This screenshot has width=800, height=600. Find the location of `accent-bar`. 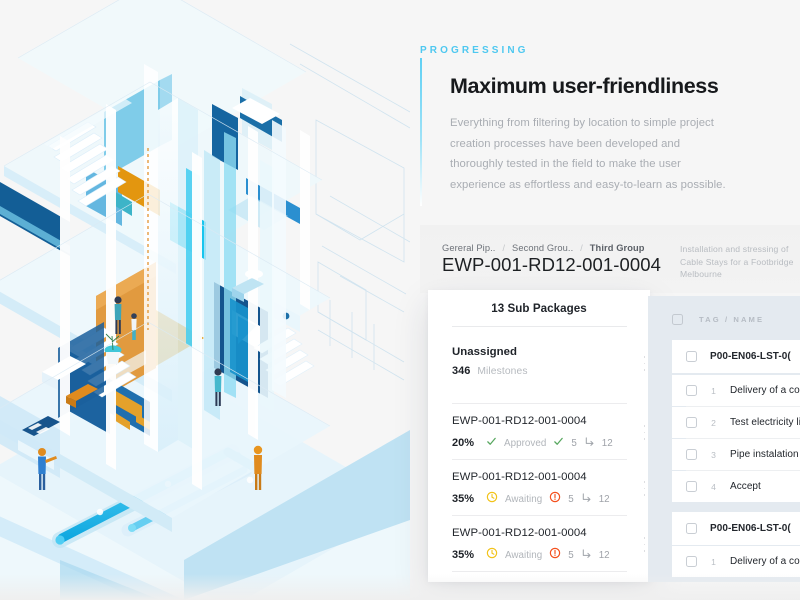

accent-bar is located at coordinates (421, 132).